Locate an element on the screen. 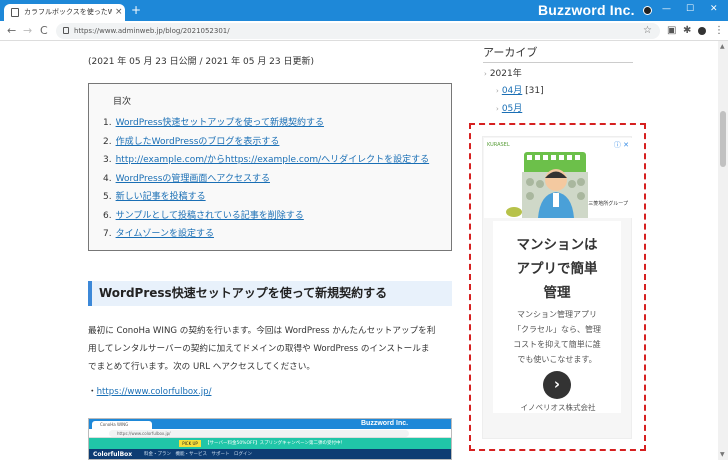 This screenshot has height=460, width=728. url-text: https://www.adminweb.jp/blog/2021052301/ is located at coordinates (152, 31).